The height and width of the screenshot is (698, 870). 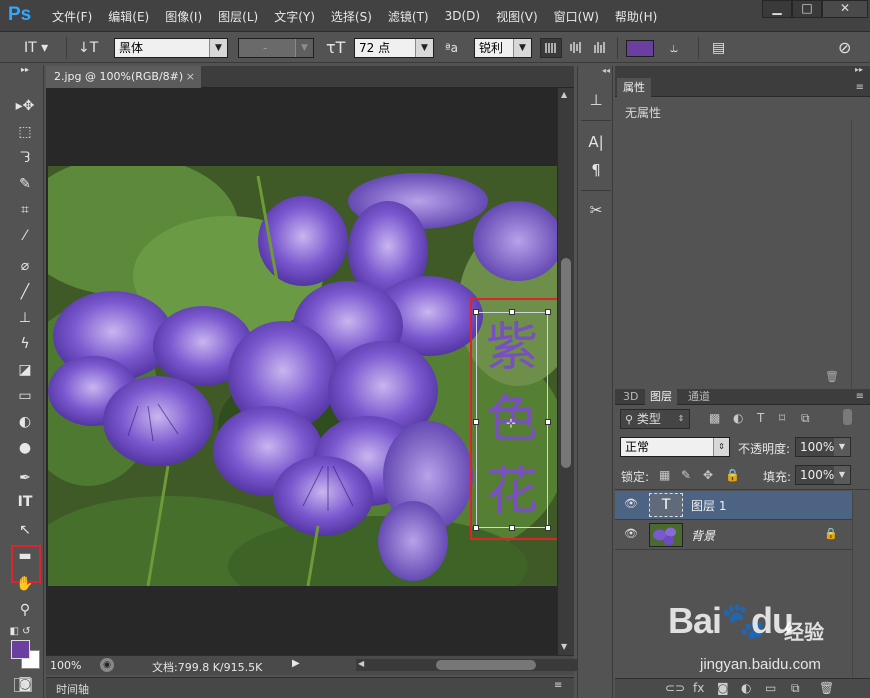 I want to click on close-button: ✕, so click(x=845, y=9).